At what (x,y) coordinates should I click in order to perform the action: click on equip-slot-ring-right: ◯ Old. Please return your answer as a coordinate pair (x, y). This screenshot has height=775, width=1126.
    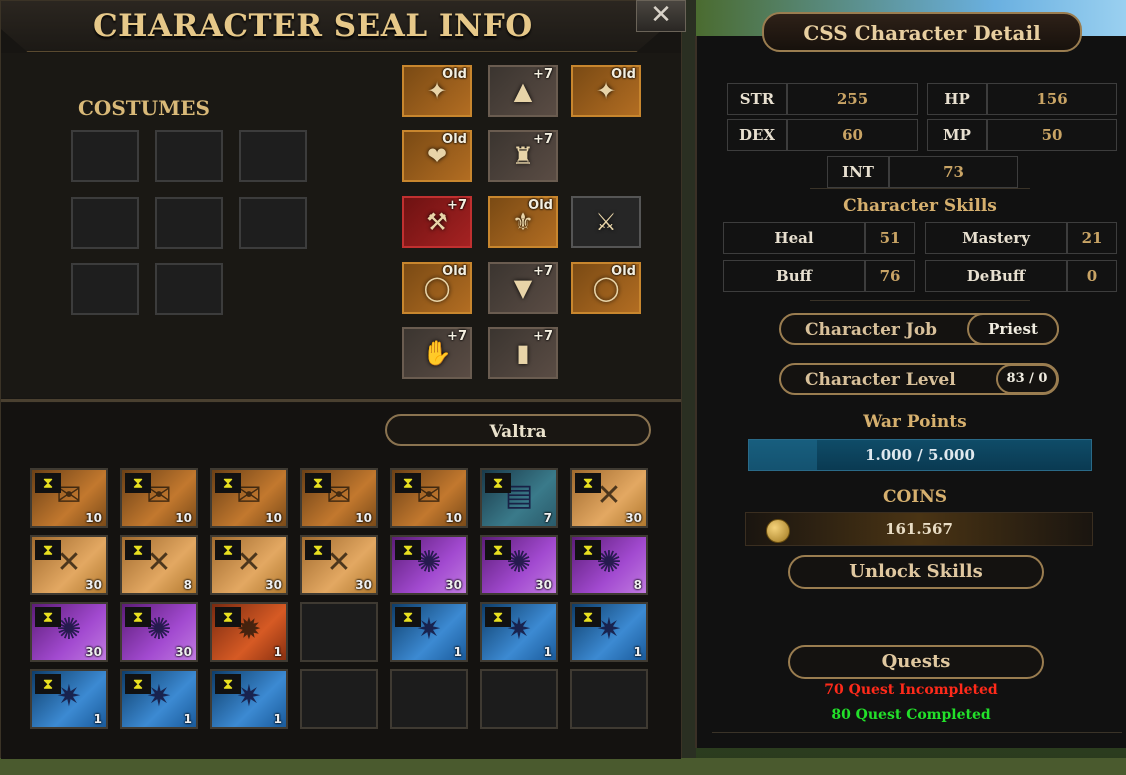
    Looking at the image, I should click on (606, 288).